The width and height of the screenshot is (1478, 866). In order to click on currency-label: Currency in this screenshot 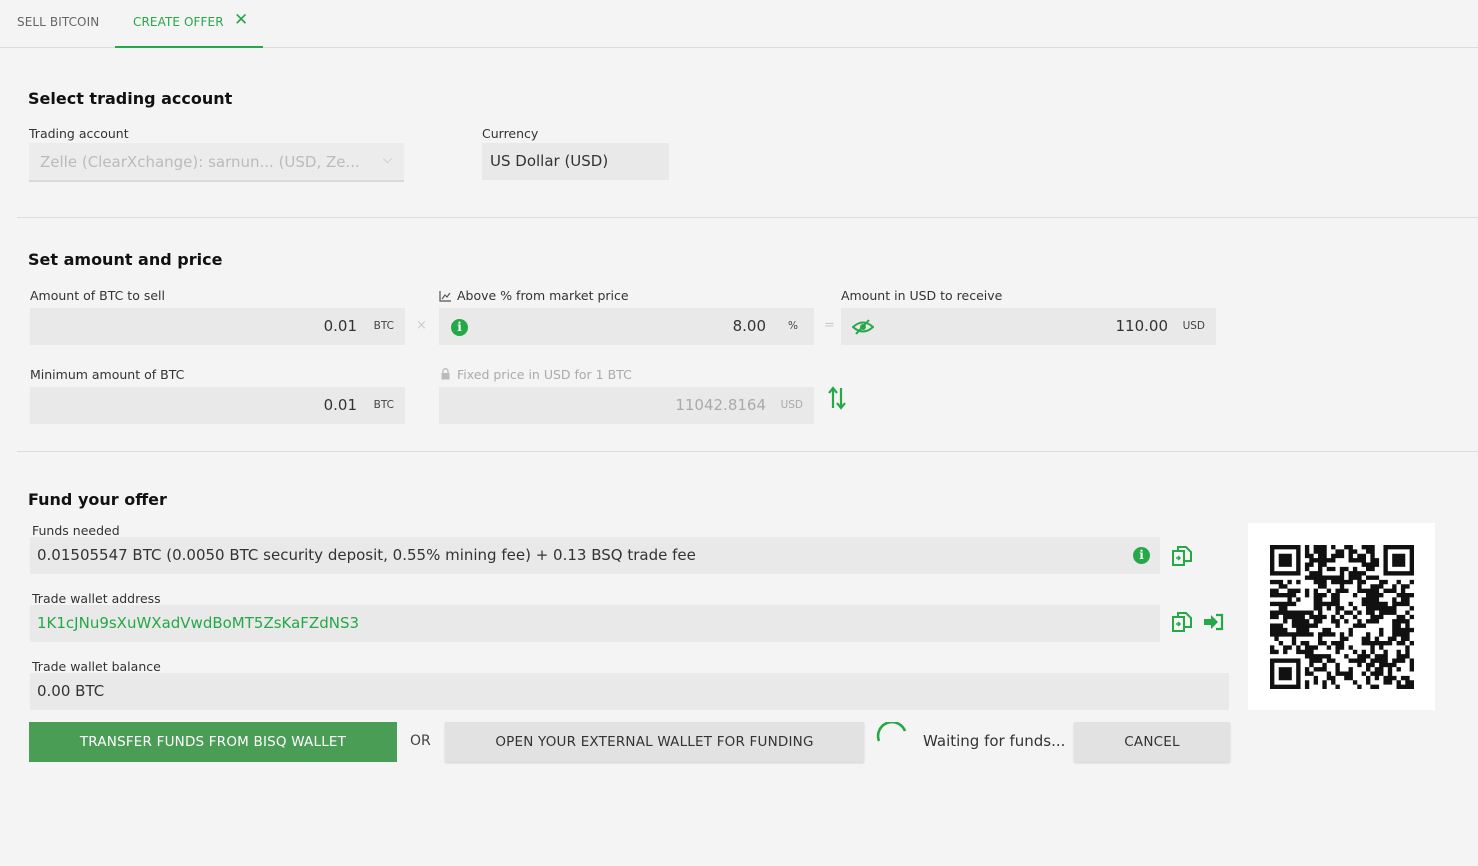, I will do `click(510, 133)`.